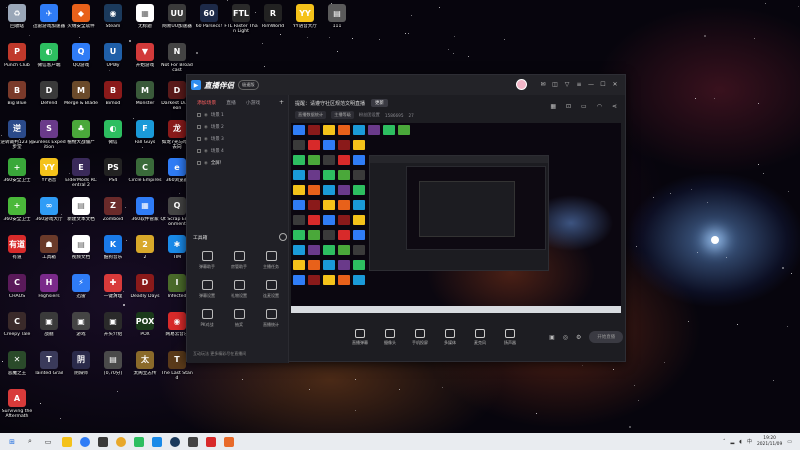  What do you see at coordinates (606, 337) in the screenshot?
I see `start-live-button: 开始直播` at bounding box center [606, 337].